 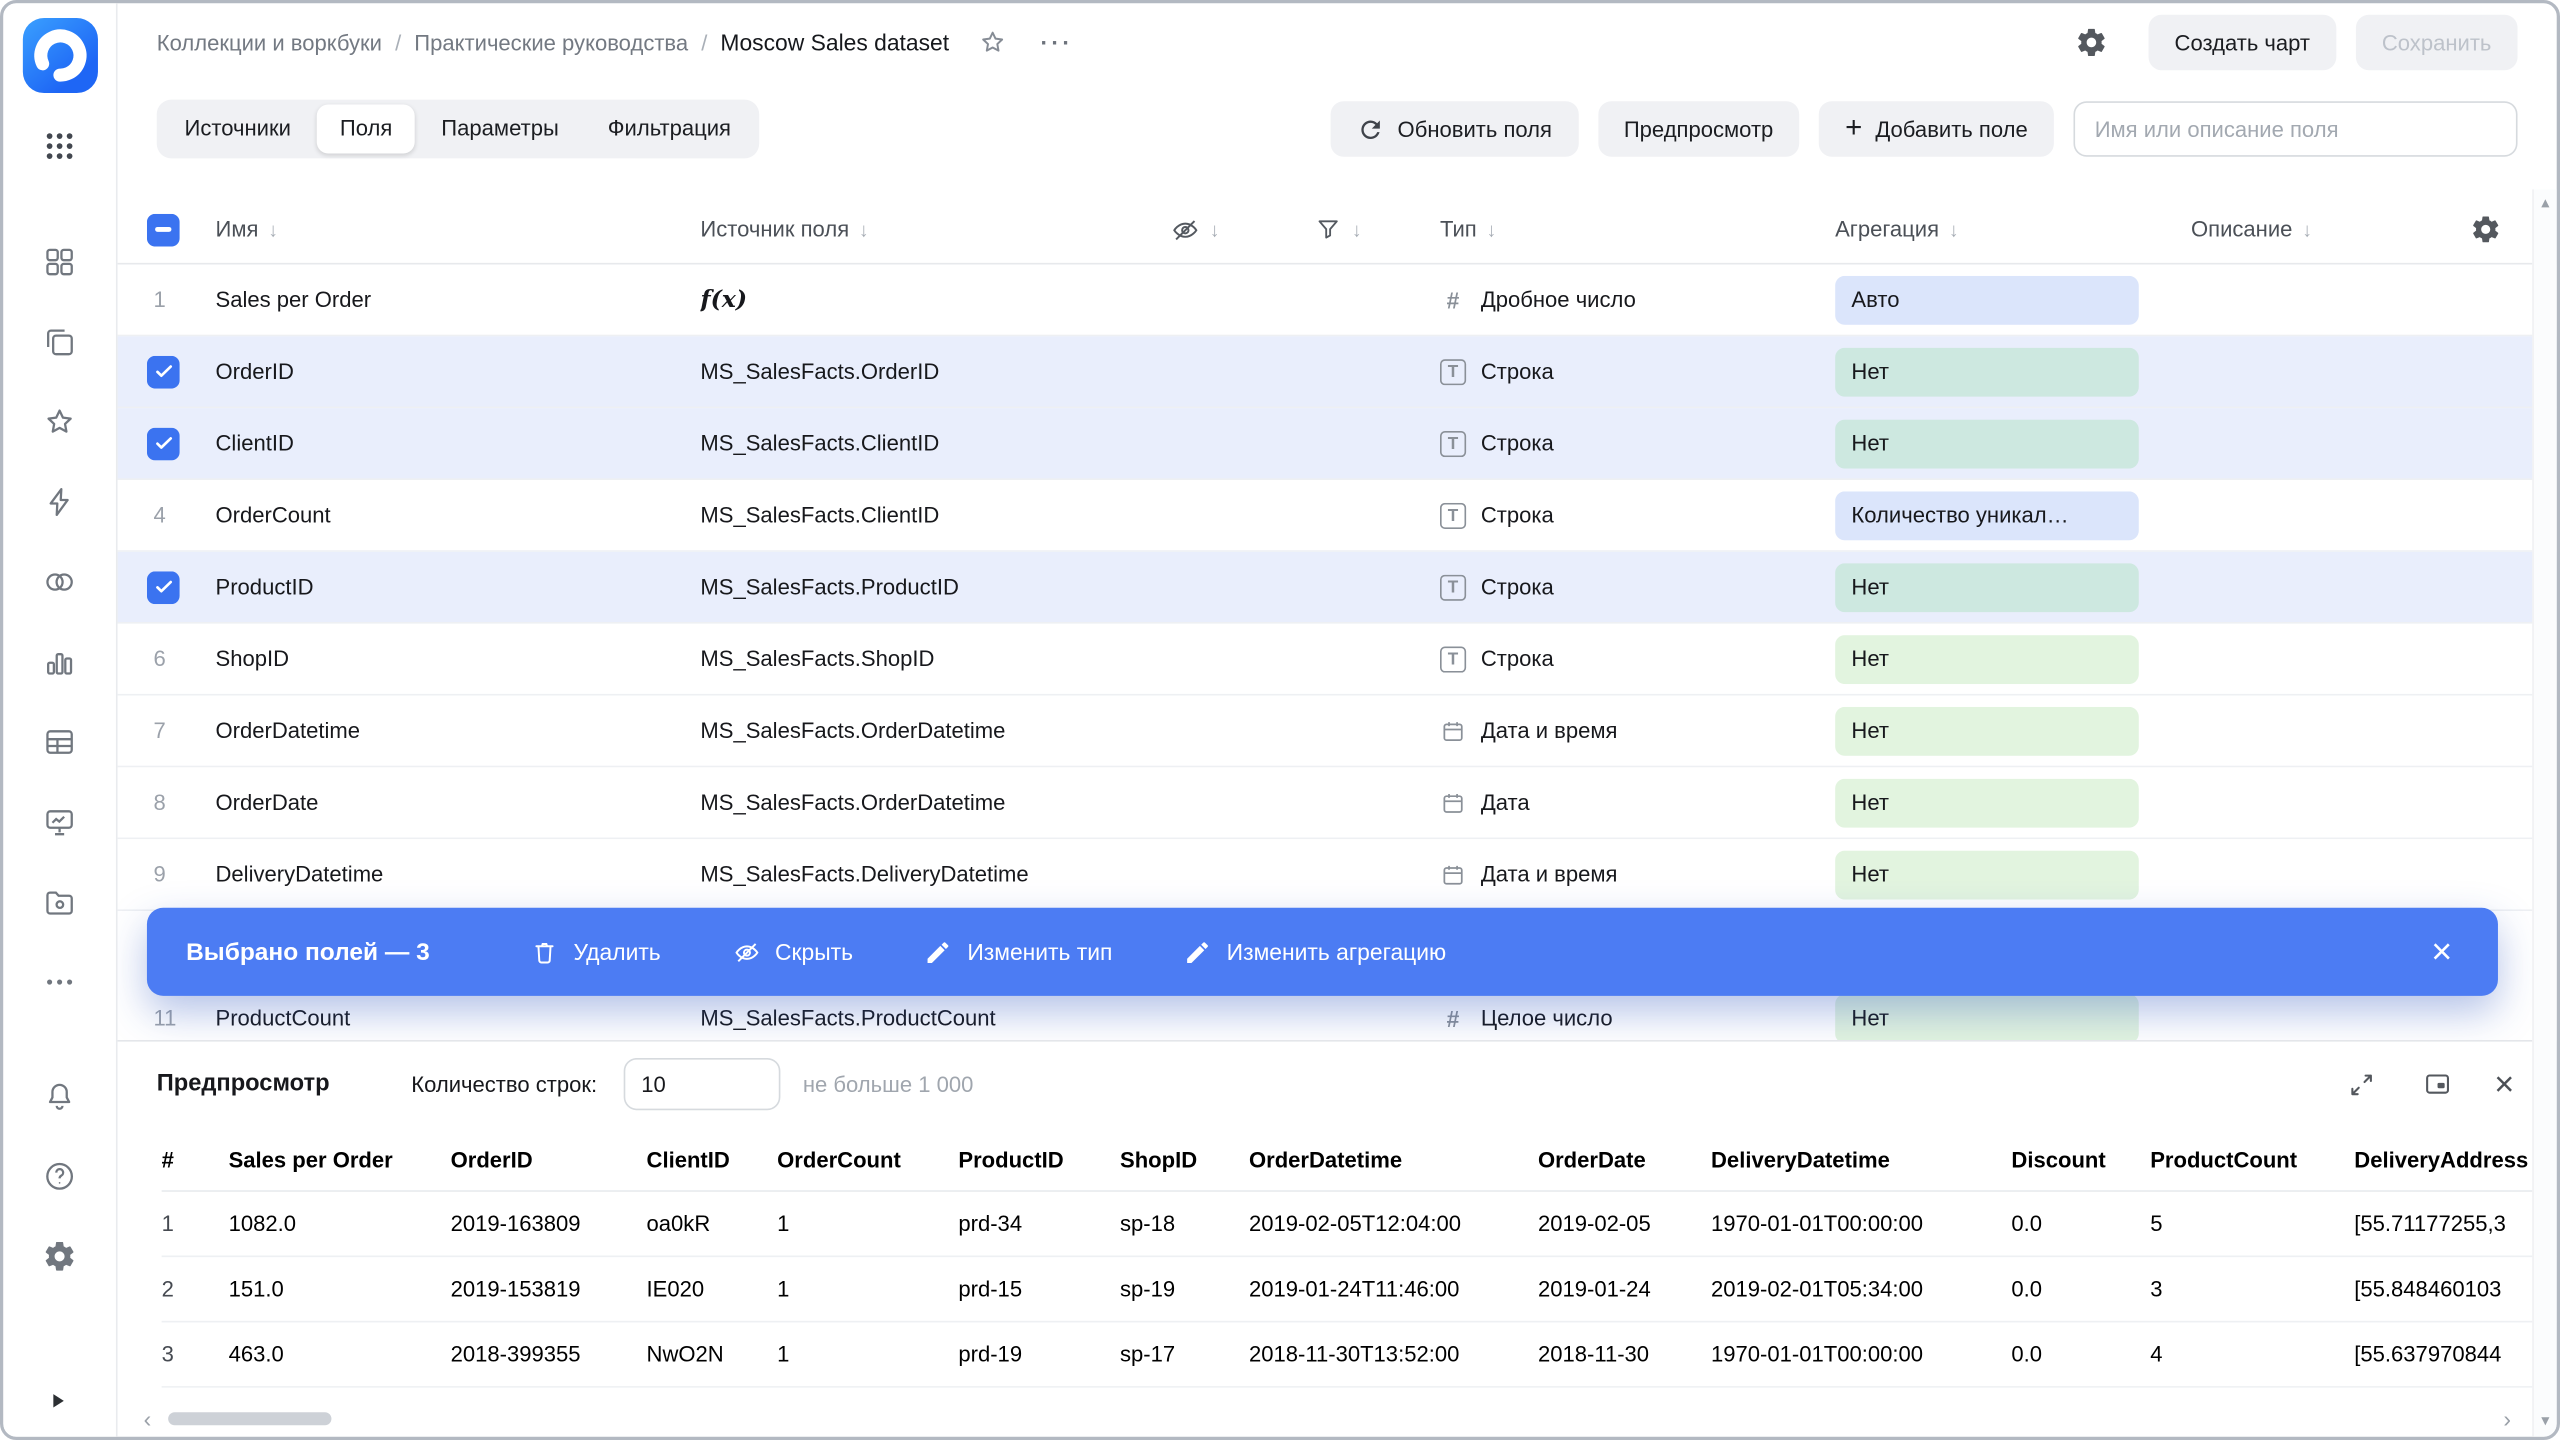 What do you see at coordinates (2436, 42) in the screenshot?
I see `save-button: Сохранить` at bounding box center [2436, 42].